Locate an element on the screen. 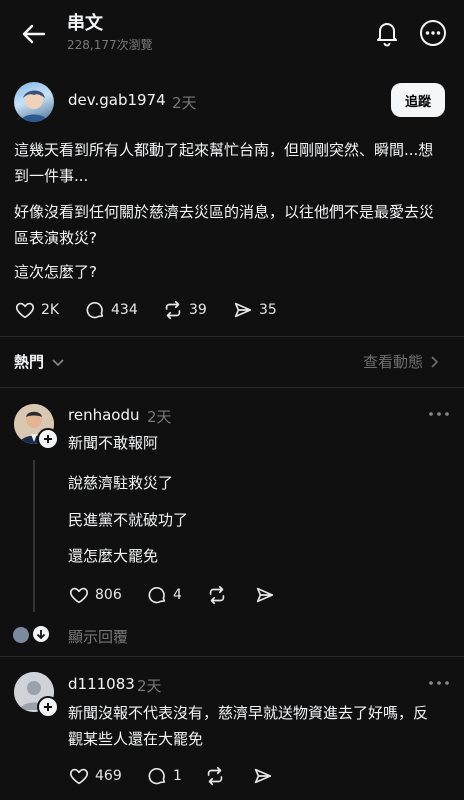 The width and height of the screenshot is (464, 800). avatar is located at coordinates (34, 102).